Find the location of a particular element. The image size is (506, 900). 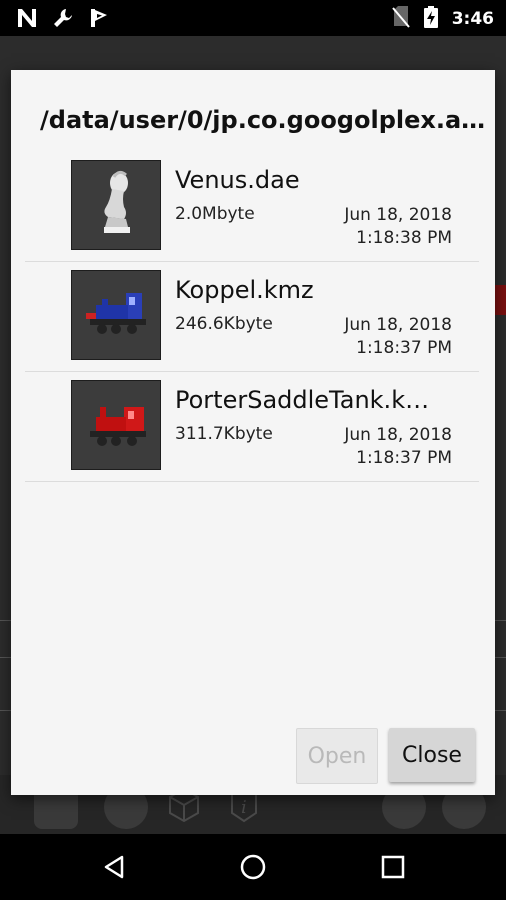

file-size: 2.0Mbyte is located at coordinates (215, 214).